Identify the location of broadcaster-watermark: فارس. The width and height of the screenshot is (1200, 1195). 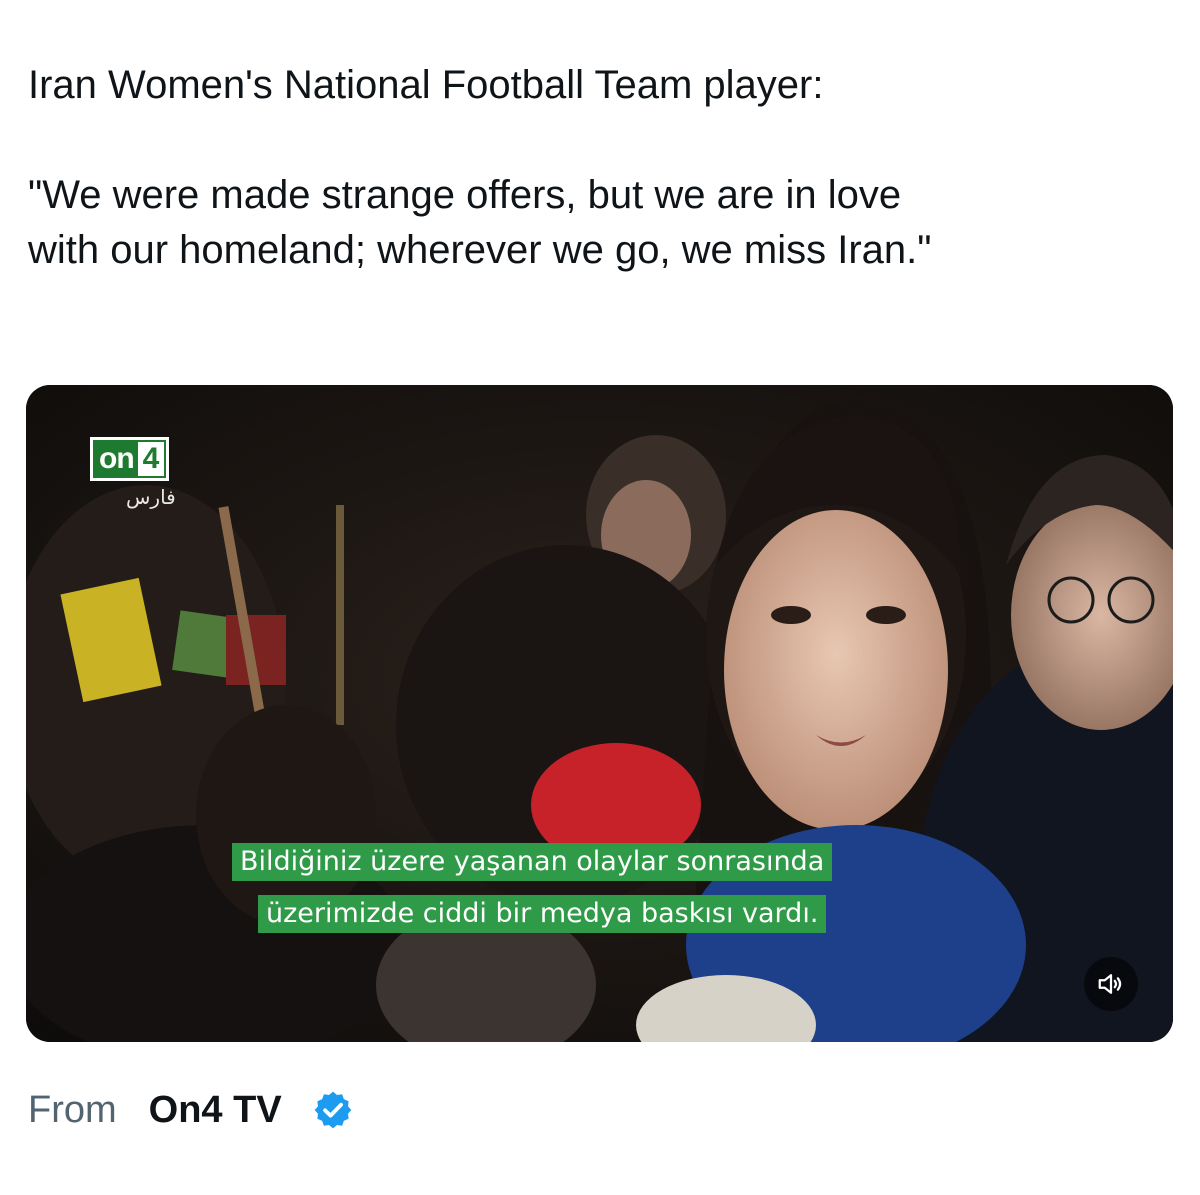
(151, 497).